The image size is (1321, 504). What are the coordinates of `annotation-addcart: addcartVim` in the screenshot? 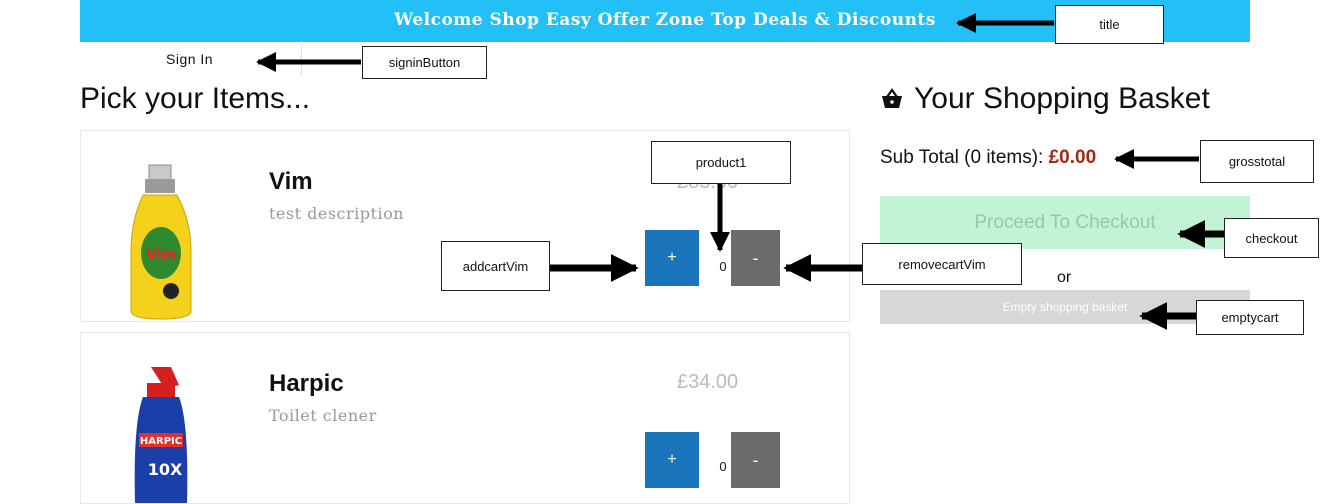 It's located at (495, 266).